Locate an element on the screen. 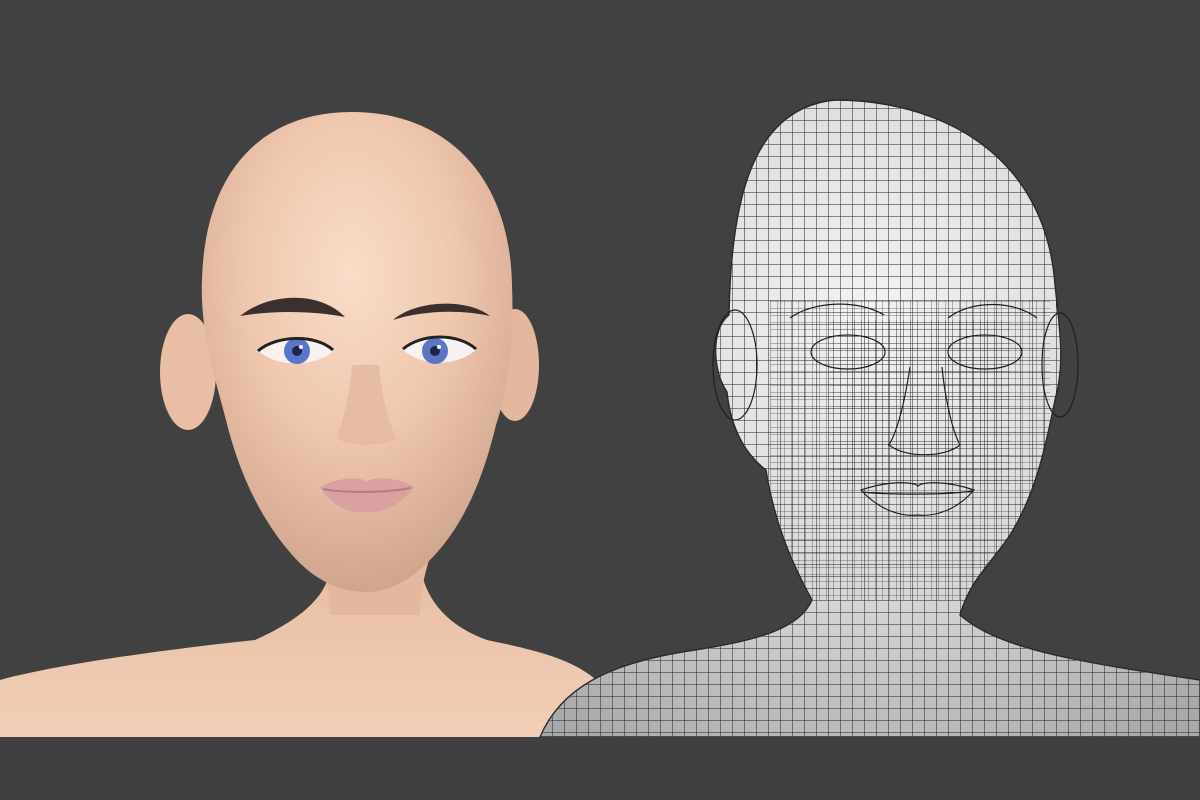  left-shoulders is located at coordinates (310, 651).